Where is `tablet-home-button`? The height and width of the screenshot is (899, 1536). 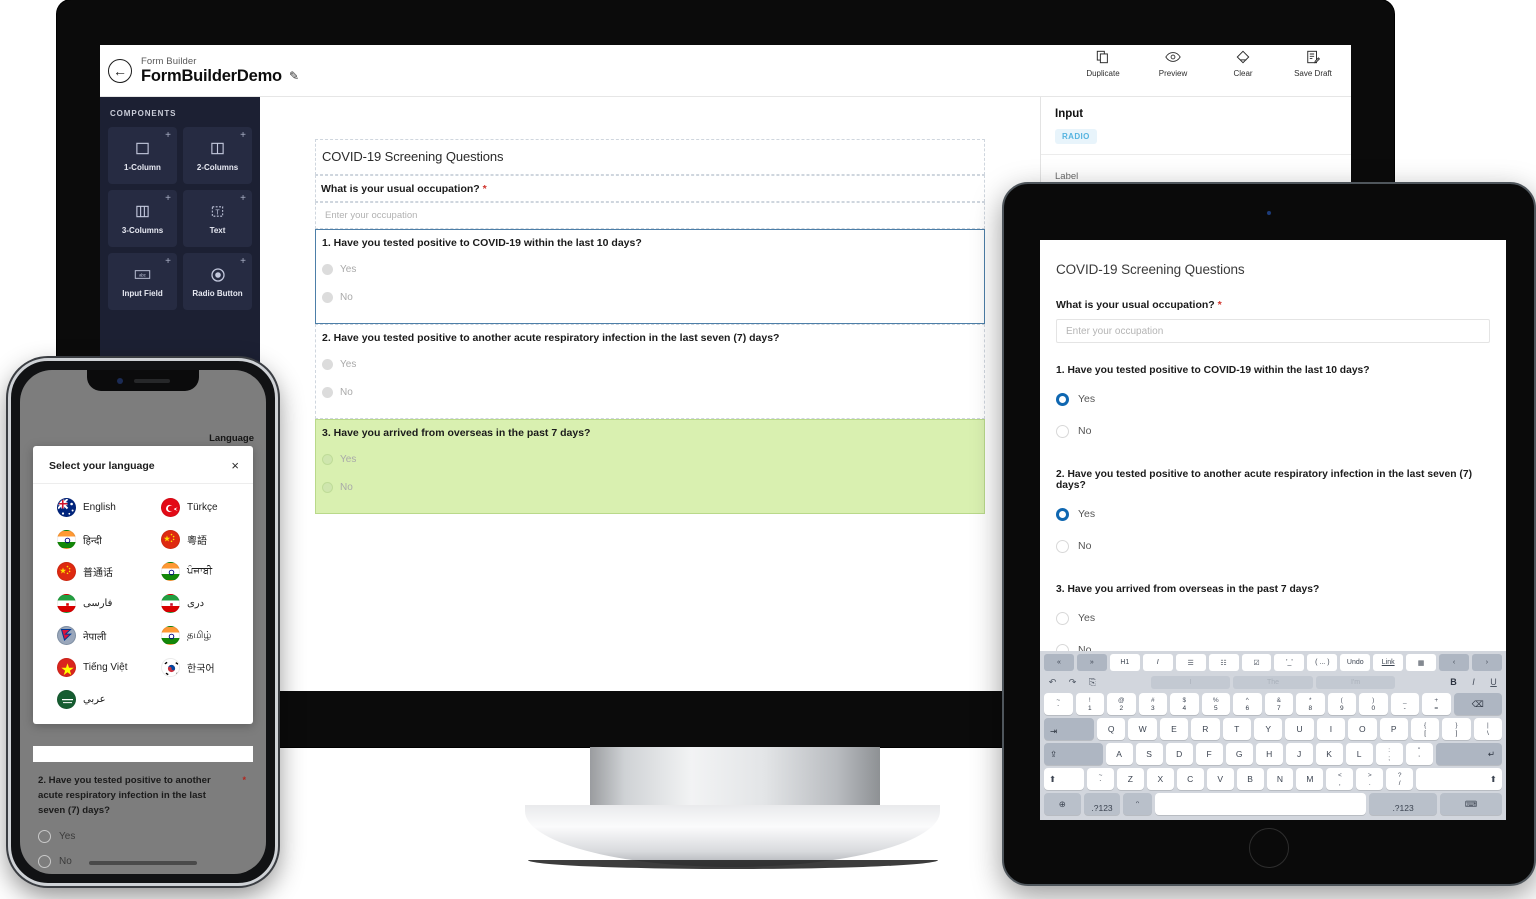 tablet-home-button is located at coordinates (1269, 848).